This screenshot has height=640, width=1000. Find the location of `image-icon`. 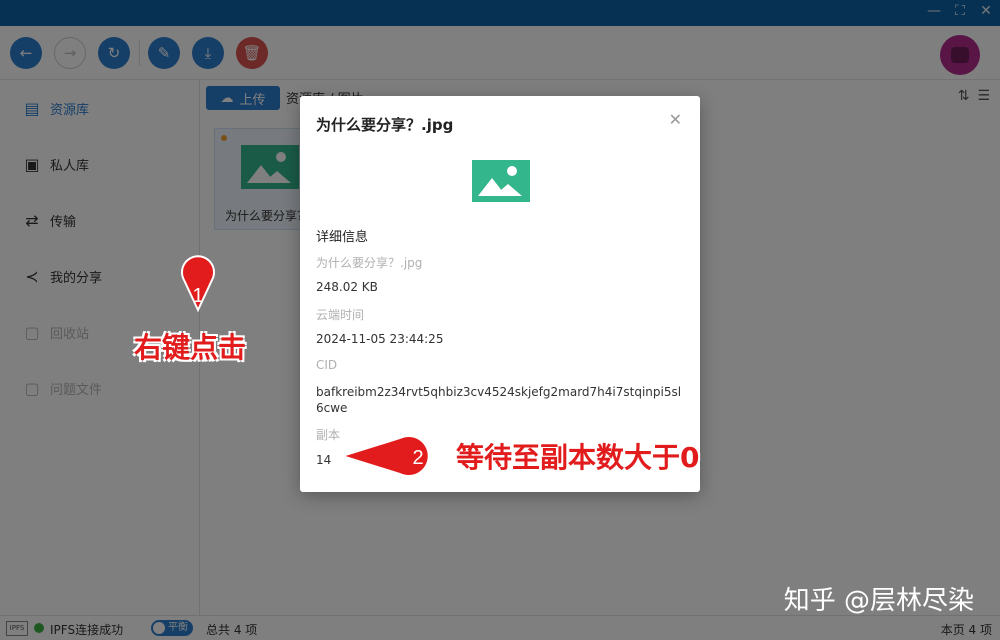

image-icon is located at coordinates (501, 181).